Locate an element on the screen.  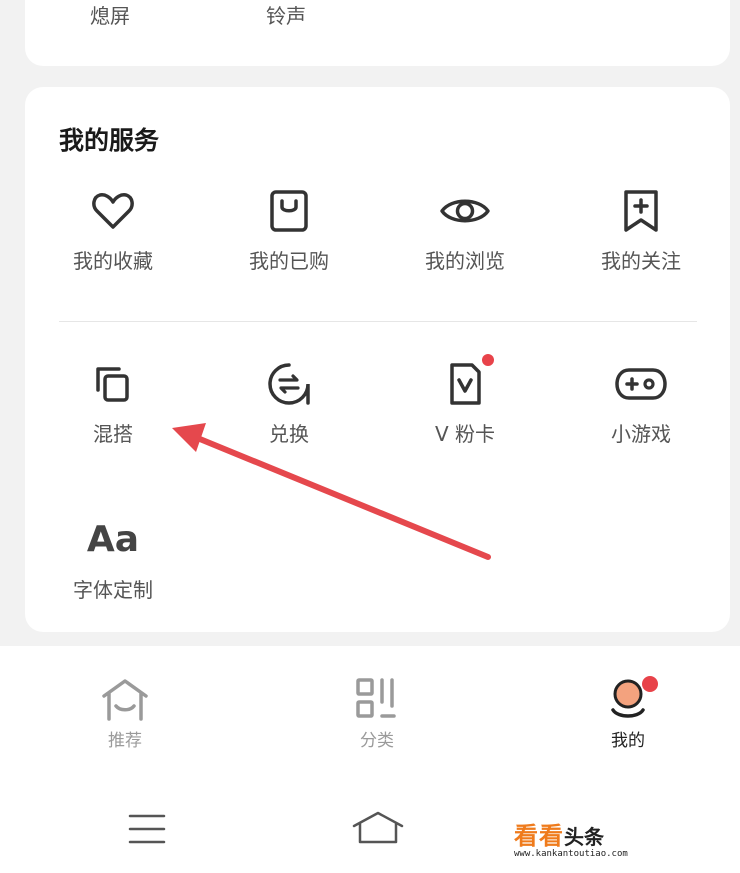
following-button: 我的关注 is located at coordinates (641, 230).